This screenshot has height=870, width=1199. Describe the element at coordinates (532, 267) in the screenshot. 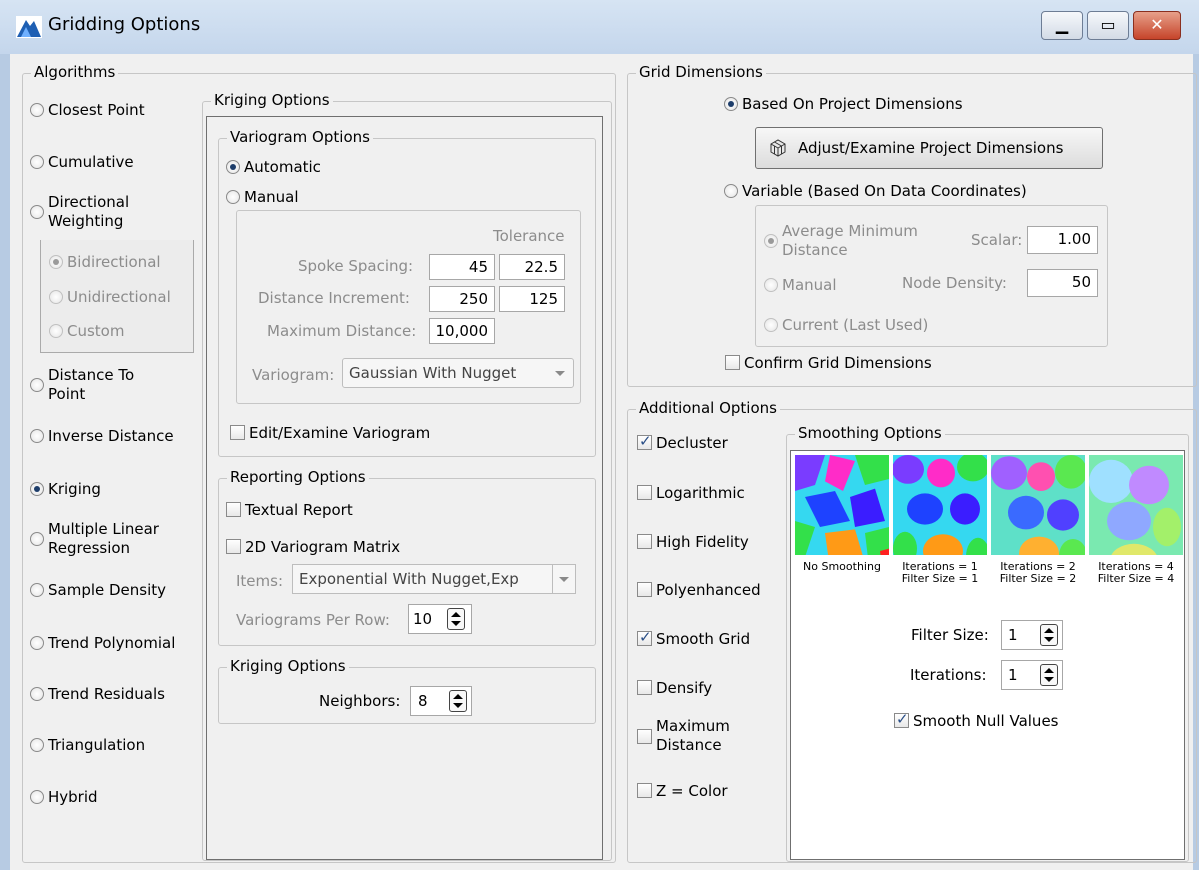

I see `spoke-spacing-tolerance-input: 22.5` at that location.